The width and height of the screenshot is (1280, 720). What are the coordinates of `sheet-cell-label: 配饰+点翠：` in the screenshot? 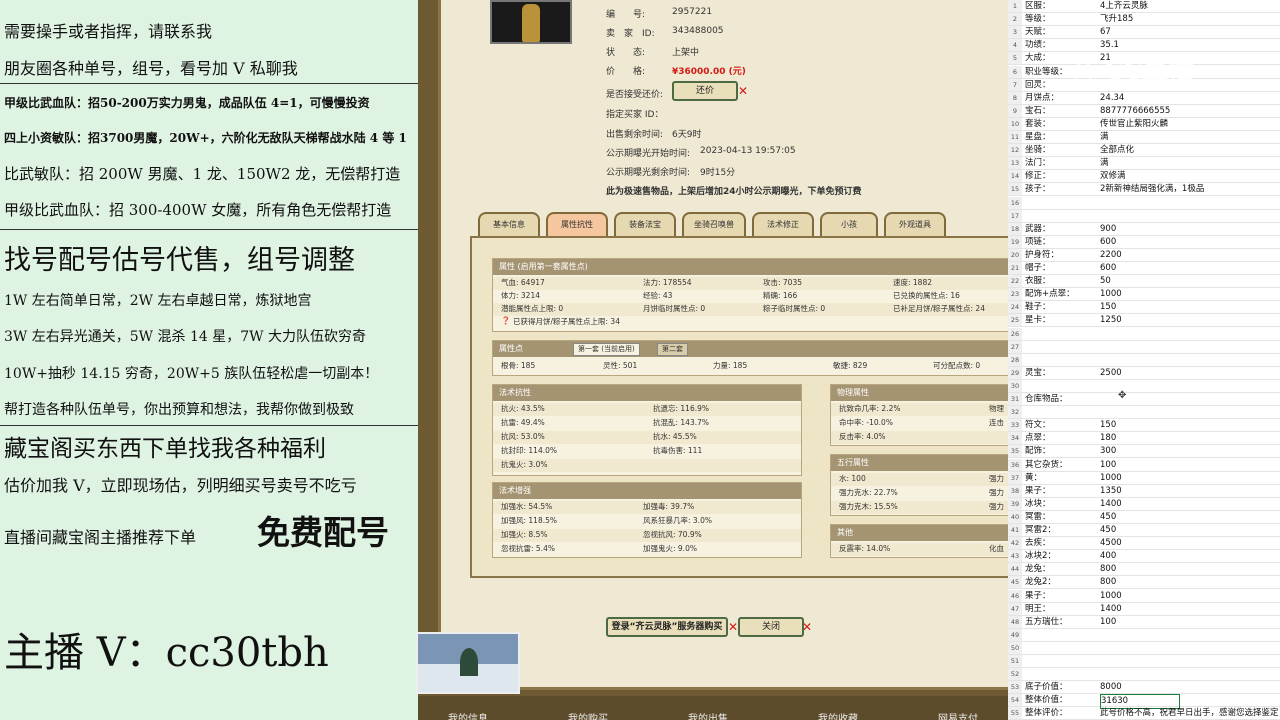 It's located at (1061, 294).